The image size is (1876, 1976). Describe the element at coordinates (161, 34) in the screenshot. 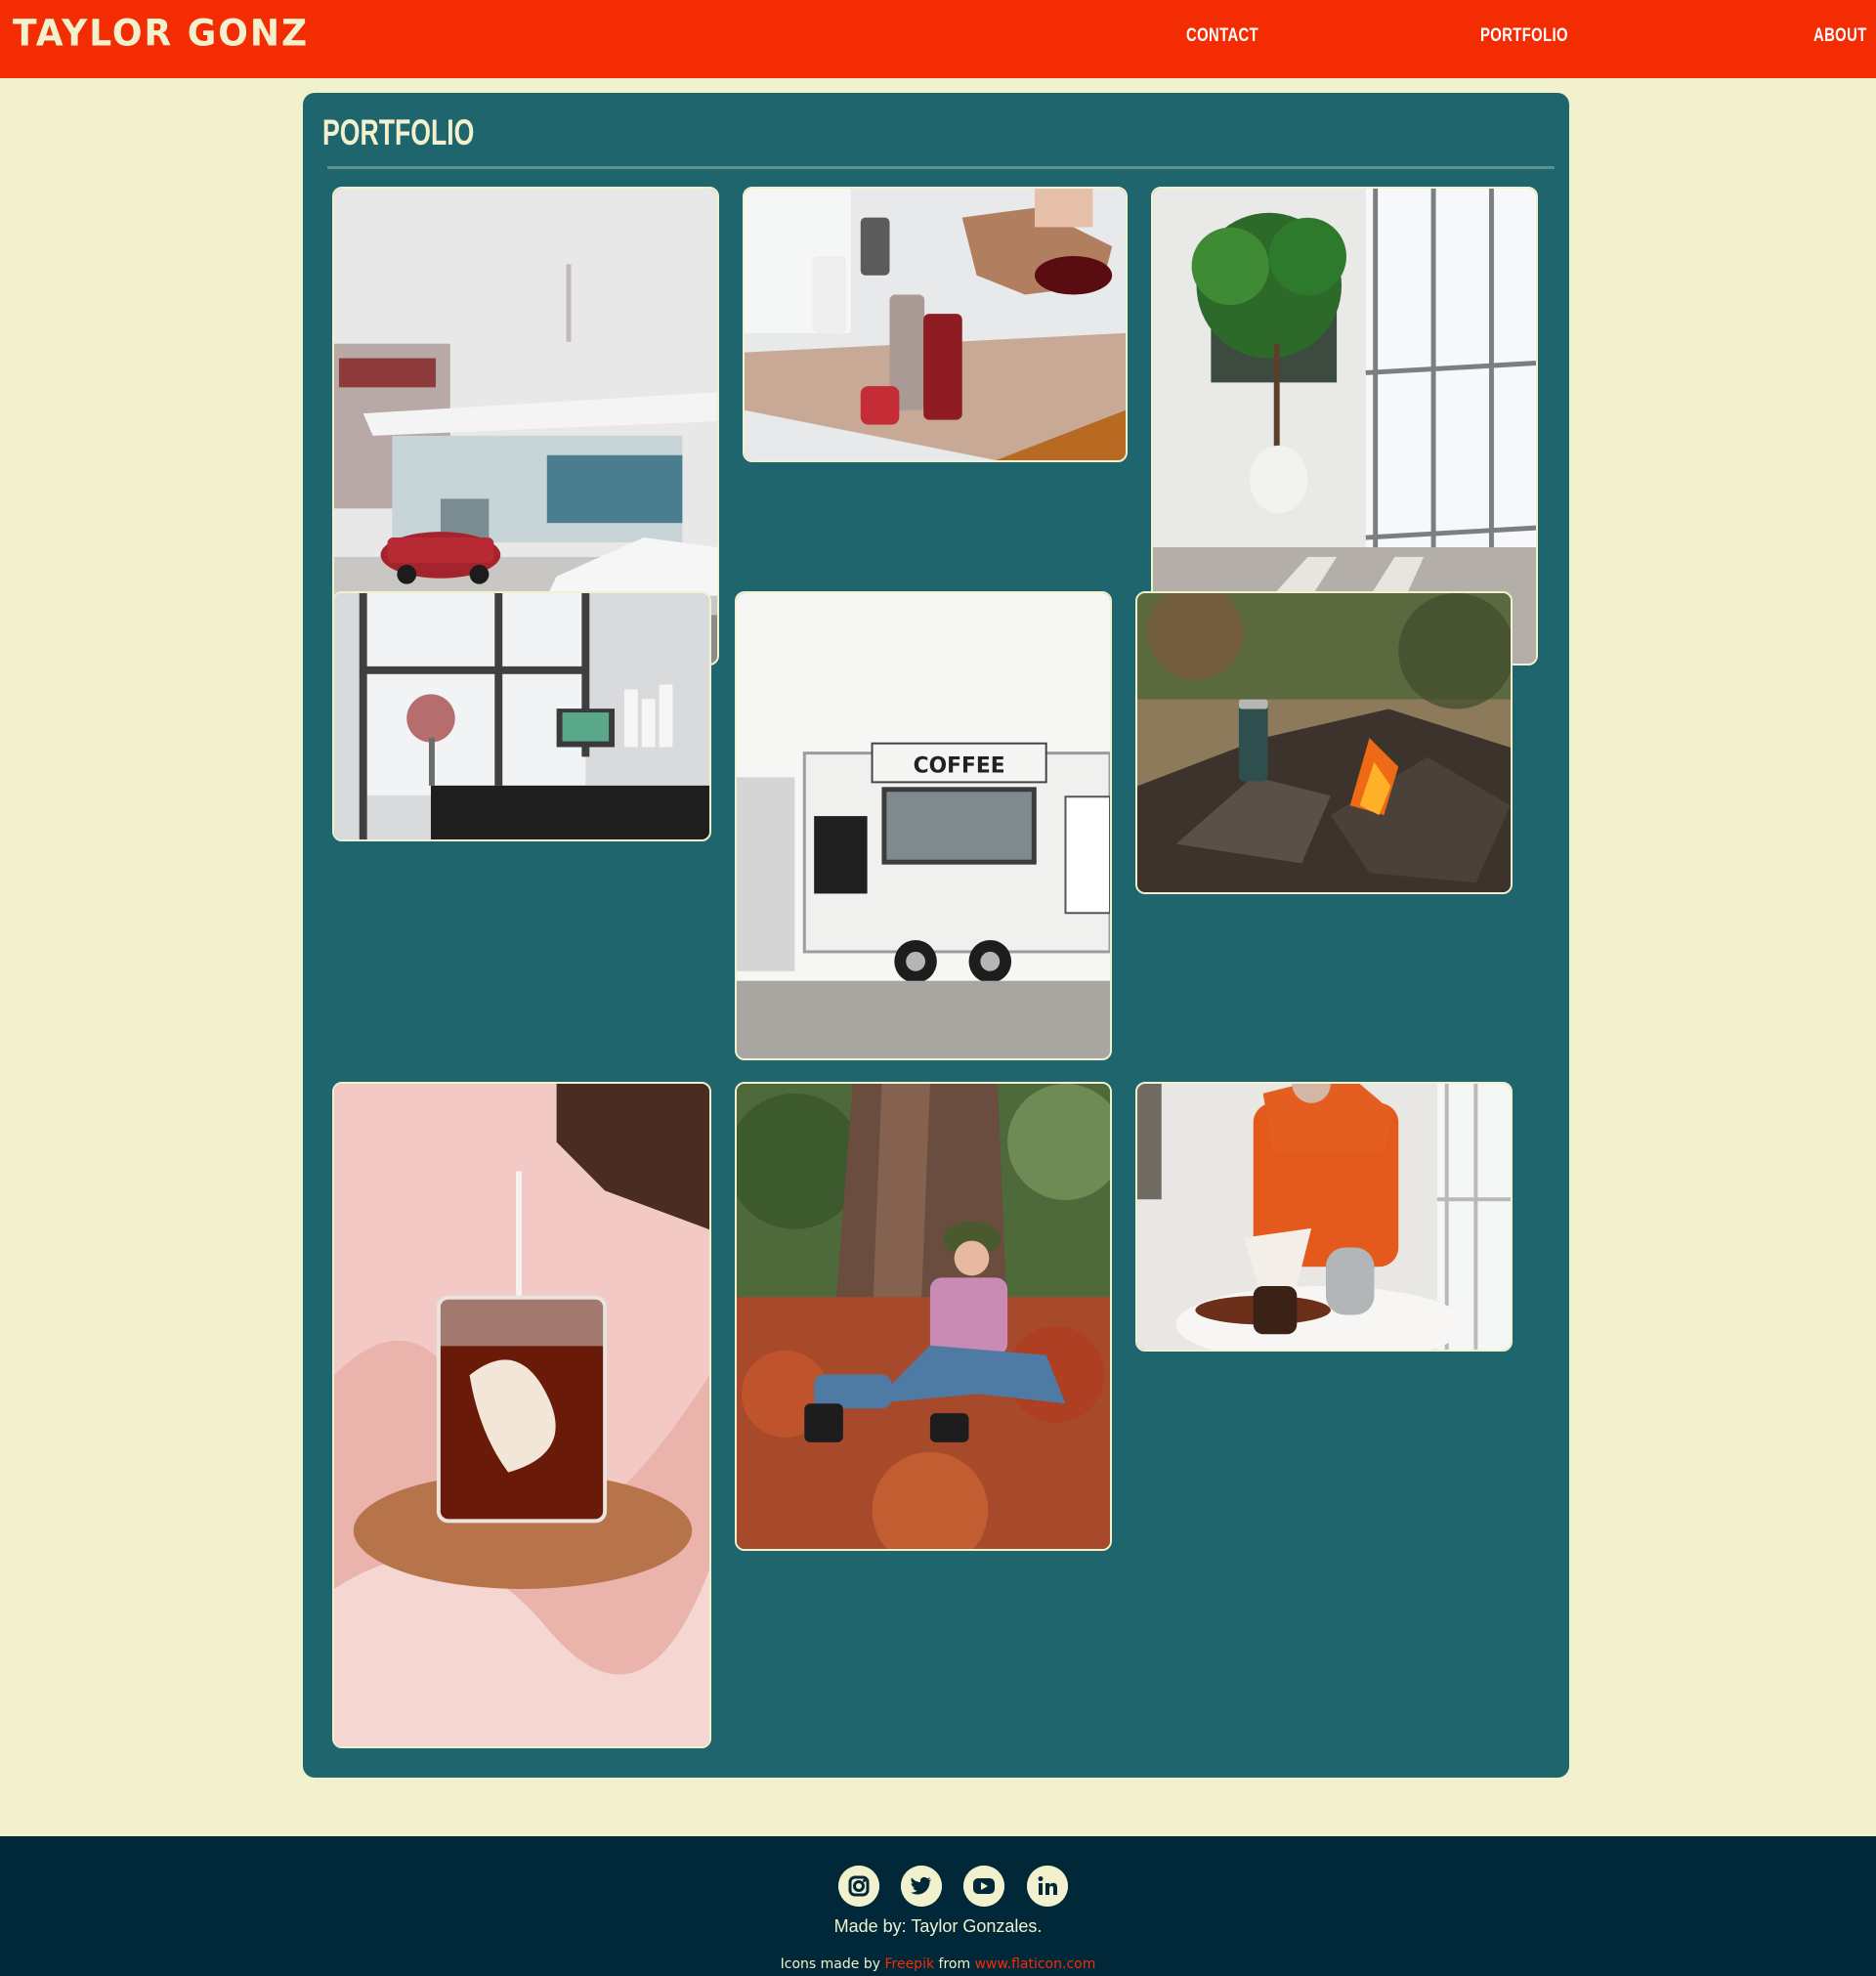

I see `brand-logo: TAYLOR GONZ` at that location.